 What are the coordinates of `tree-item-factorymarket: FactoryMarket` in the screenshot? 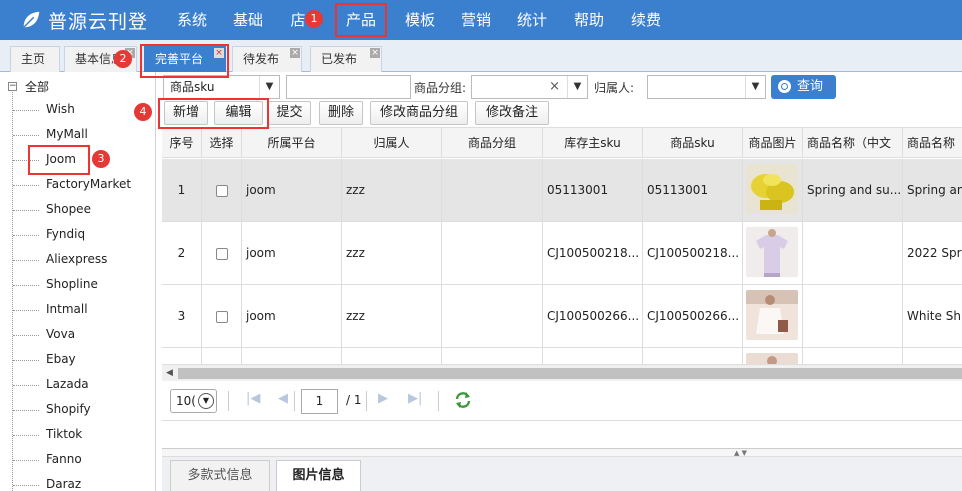 It's located at (71, 184).